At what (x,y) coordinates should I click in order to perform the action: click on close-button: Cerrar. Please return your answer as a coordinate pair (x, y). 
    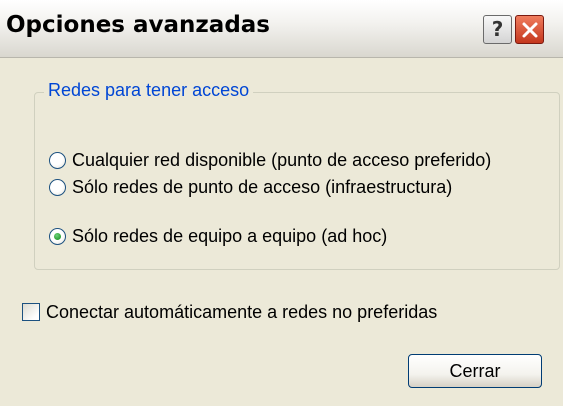
    Looking at the image, I should click on (475, 371).